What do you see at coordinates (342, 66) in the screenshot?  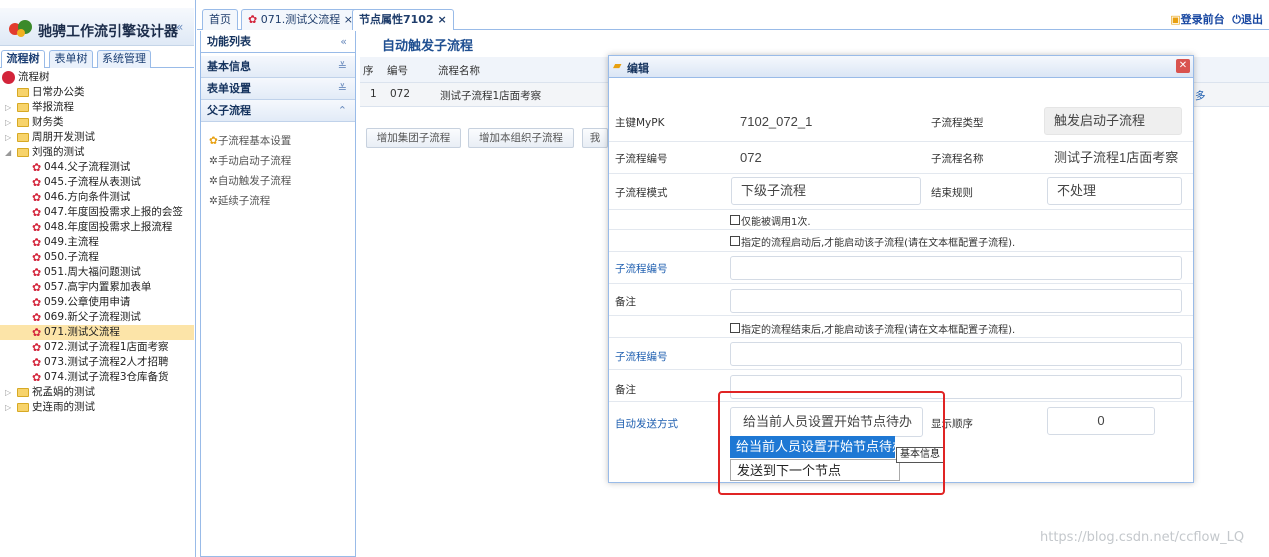 I see `chevron-down-icon: ≚` at bounding box center [342, 66].